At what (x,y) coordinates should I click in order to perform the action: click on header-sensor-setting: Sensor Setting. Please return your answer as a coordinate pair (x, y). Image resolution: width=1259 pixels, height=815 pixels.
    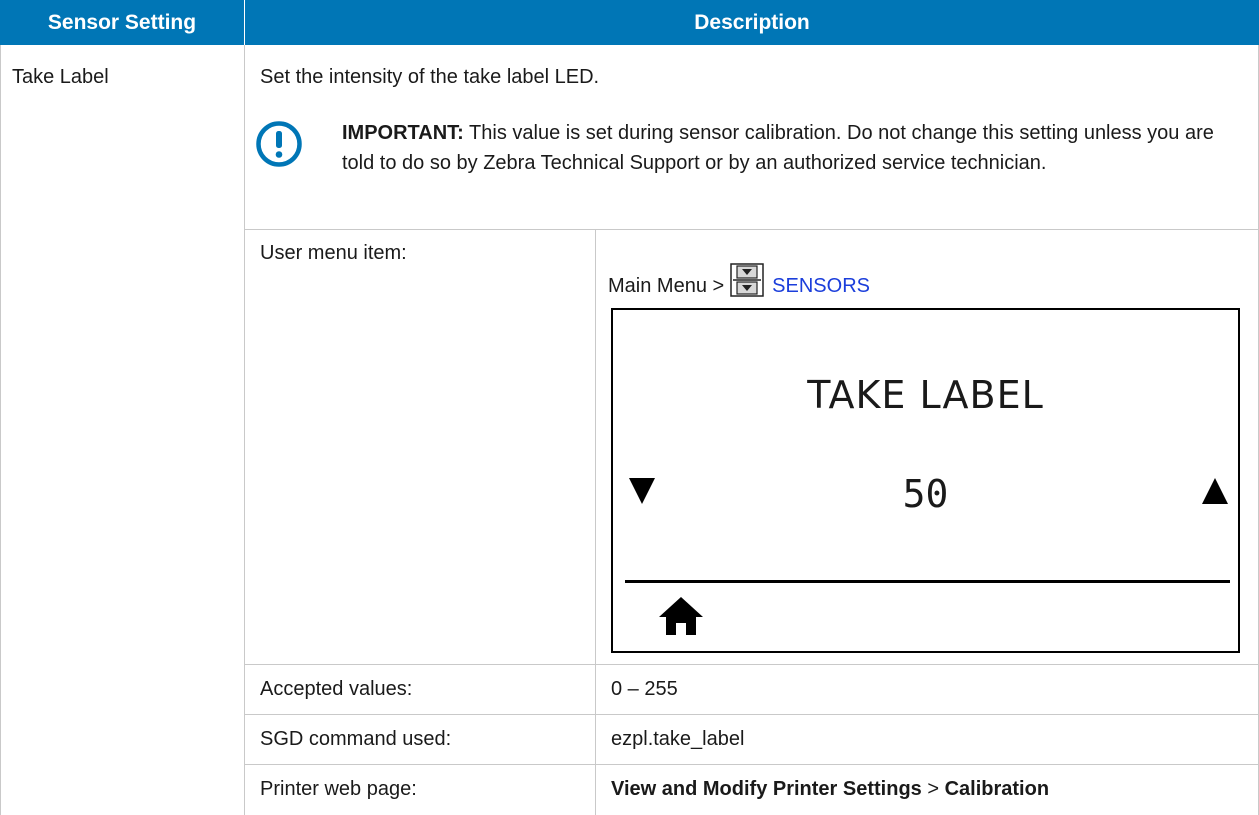
    Looking at the image, I should click on (122, 22).